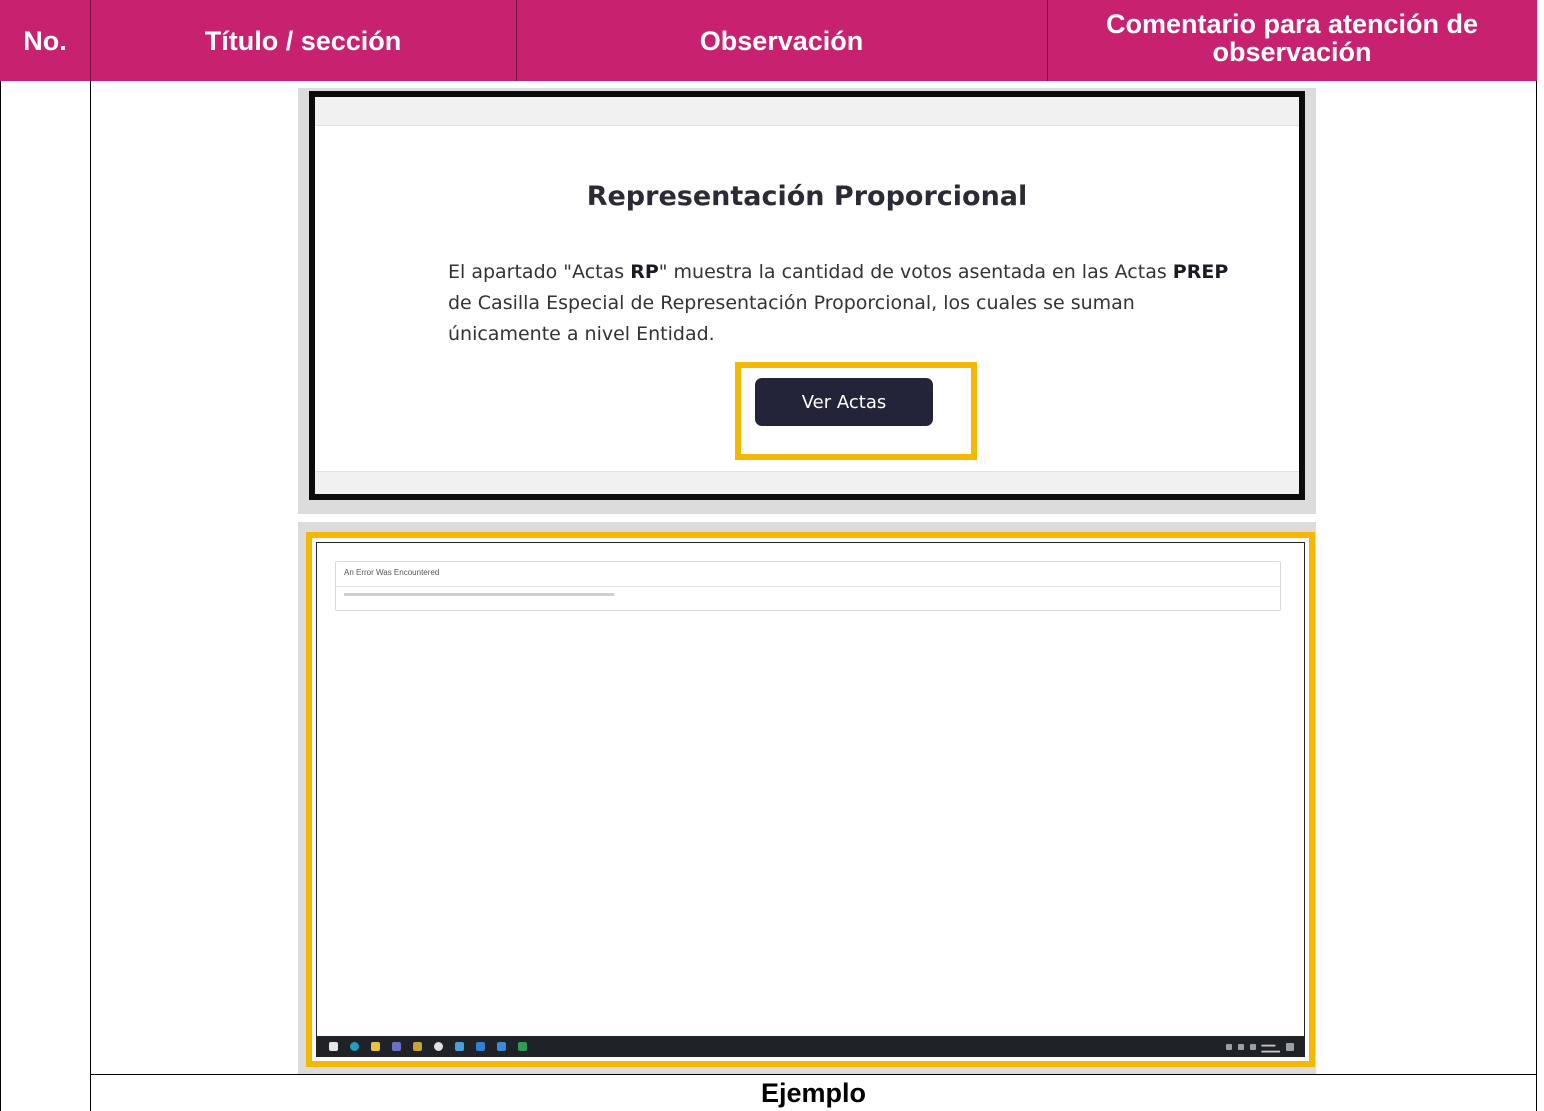  I want to click on excel-icon, so click(522, 1046).